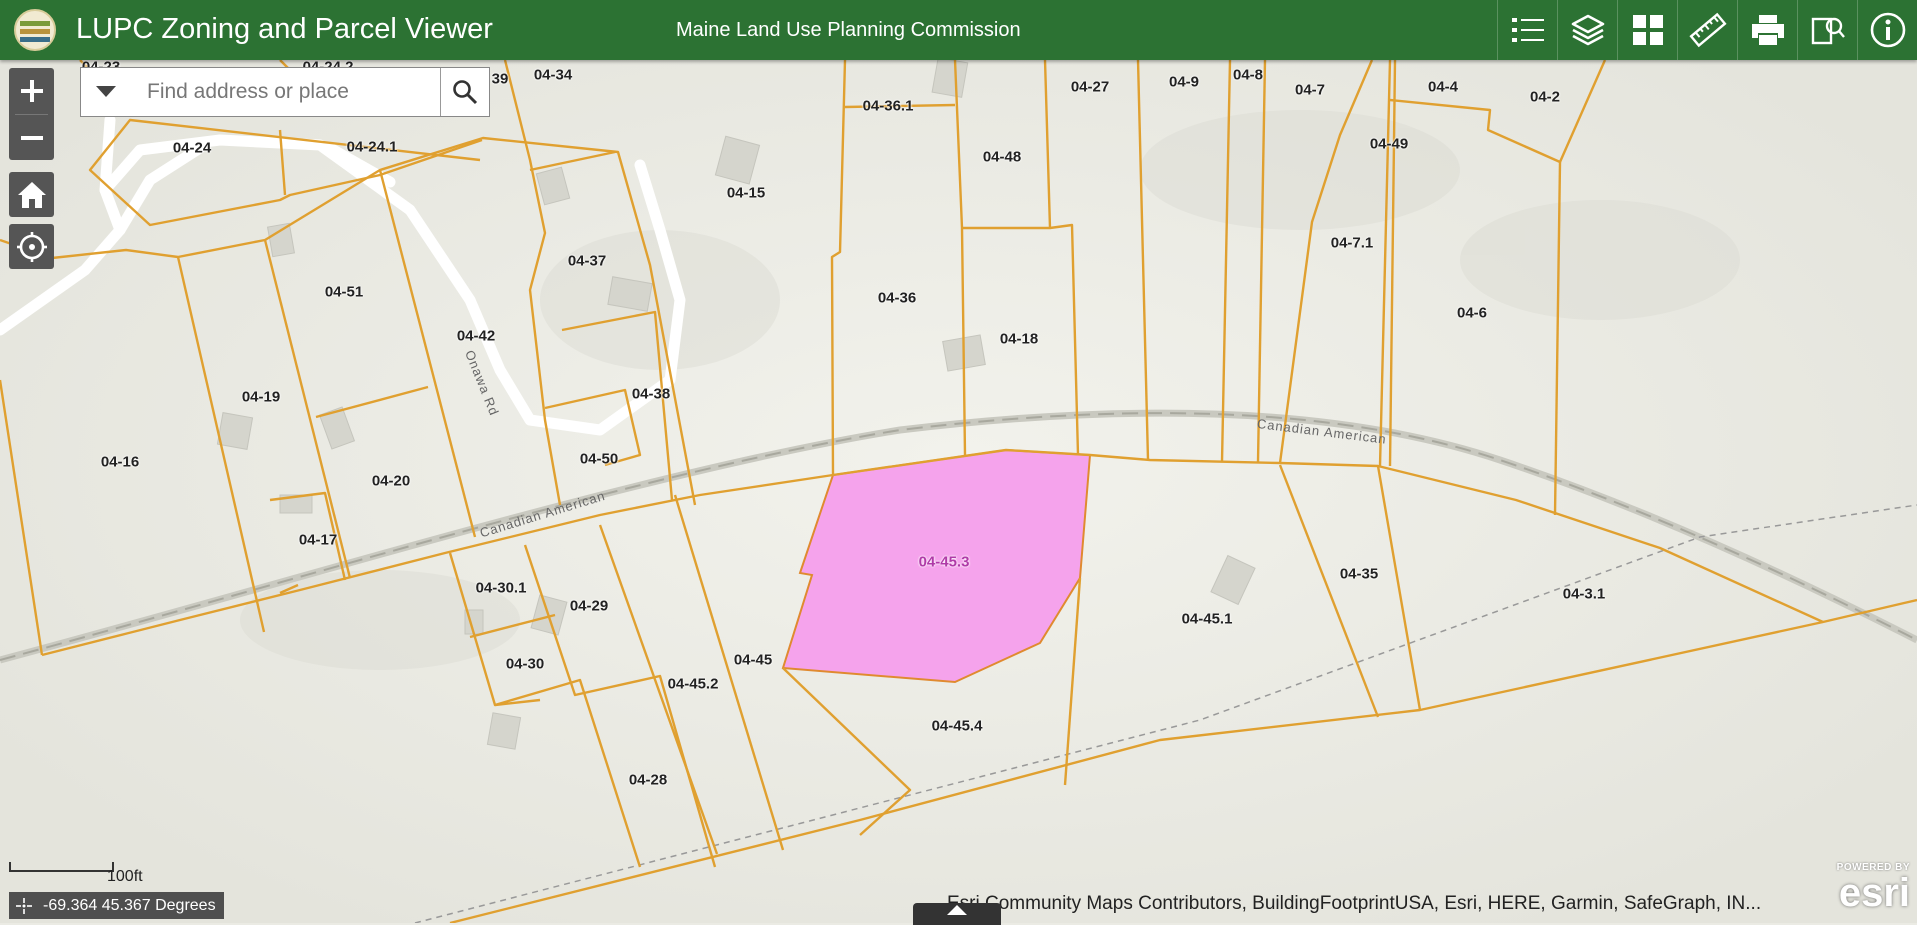  Describe the element at coordinates (1352, 243) in the screenshot. I see `parcel-label: 04-7.1` at that location.